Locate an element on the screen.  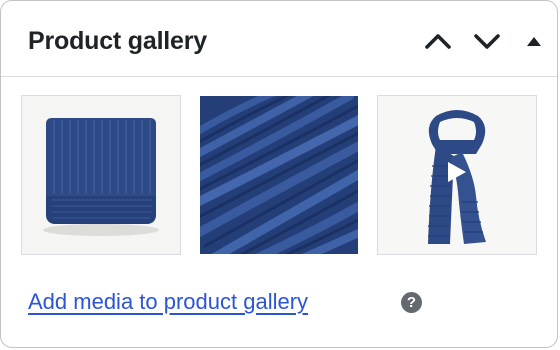
chevron-up-icon is located at coordinates (438, 41).